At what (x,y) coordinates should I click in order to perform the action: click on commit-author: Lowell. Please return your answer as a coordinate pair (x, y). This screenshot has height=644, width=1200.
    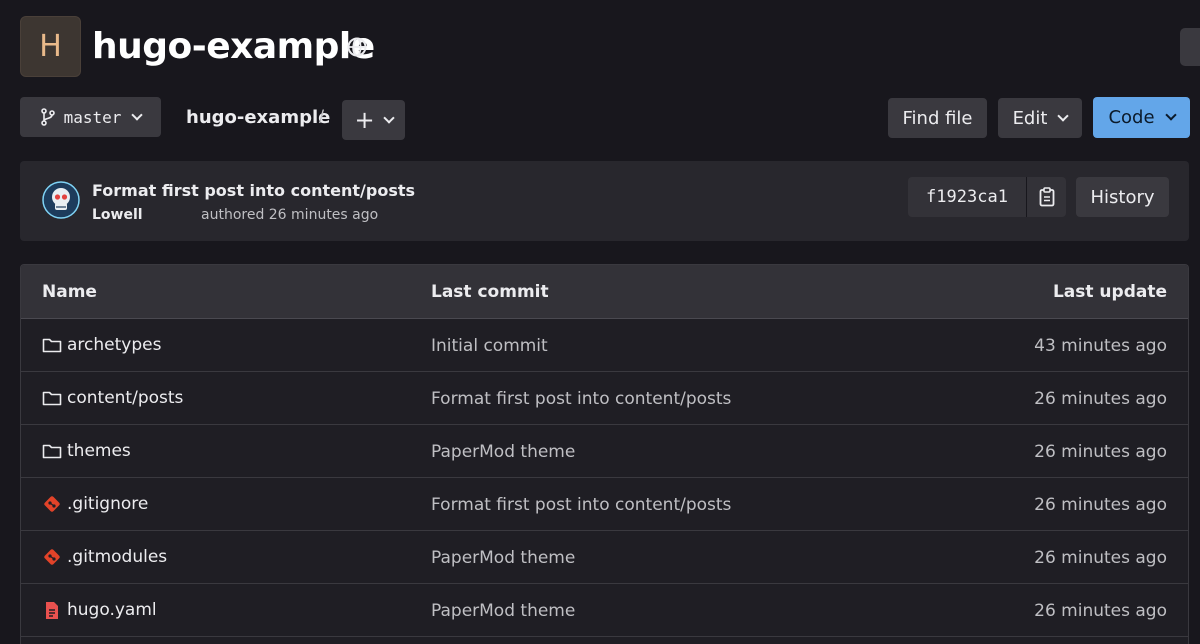
    Looking at the image, I should click on (117, 215).